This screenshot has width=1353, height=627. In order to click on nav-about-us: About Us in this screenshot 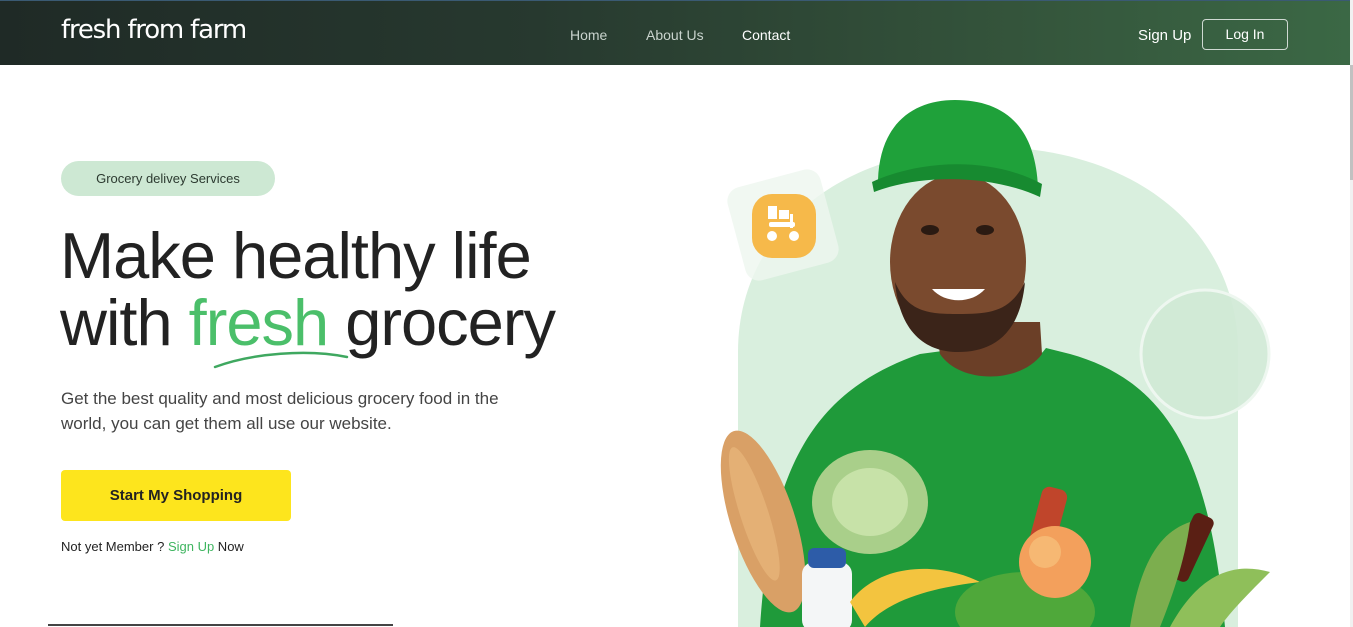, I will do `click(675, 35)`.